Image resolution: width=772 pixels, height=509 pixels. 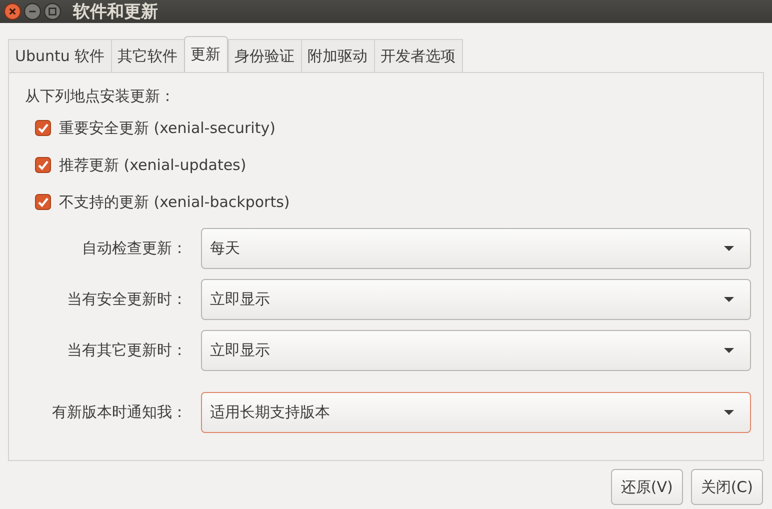 I want to click on maximize-icon, so click(x=52, y=11).